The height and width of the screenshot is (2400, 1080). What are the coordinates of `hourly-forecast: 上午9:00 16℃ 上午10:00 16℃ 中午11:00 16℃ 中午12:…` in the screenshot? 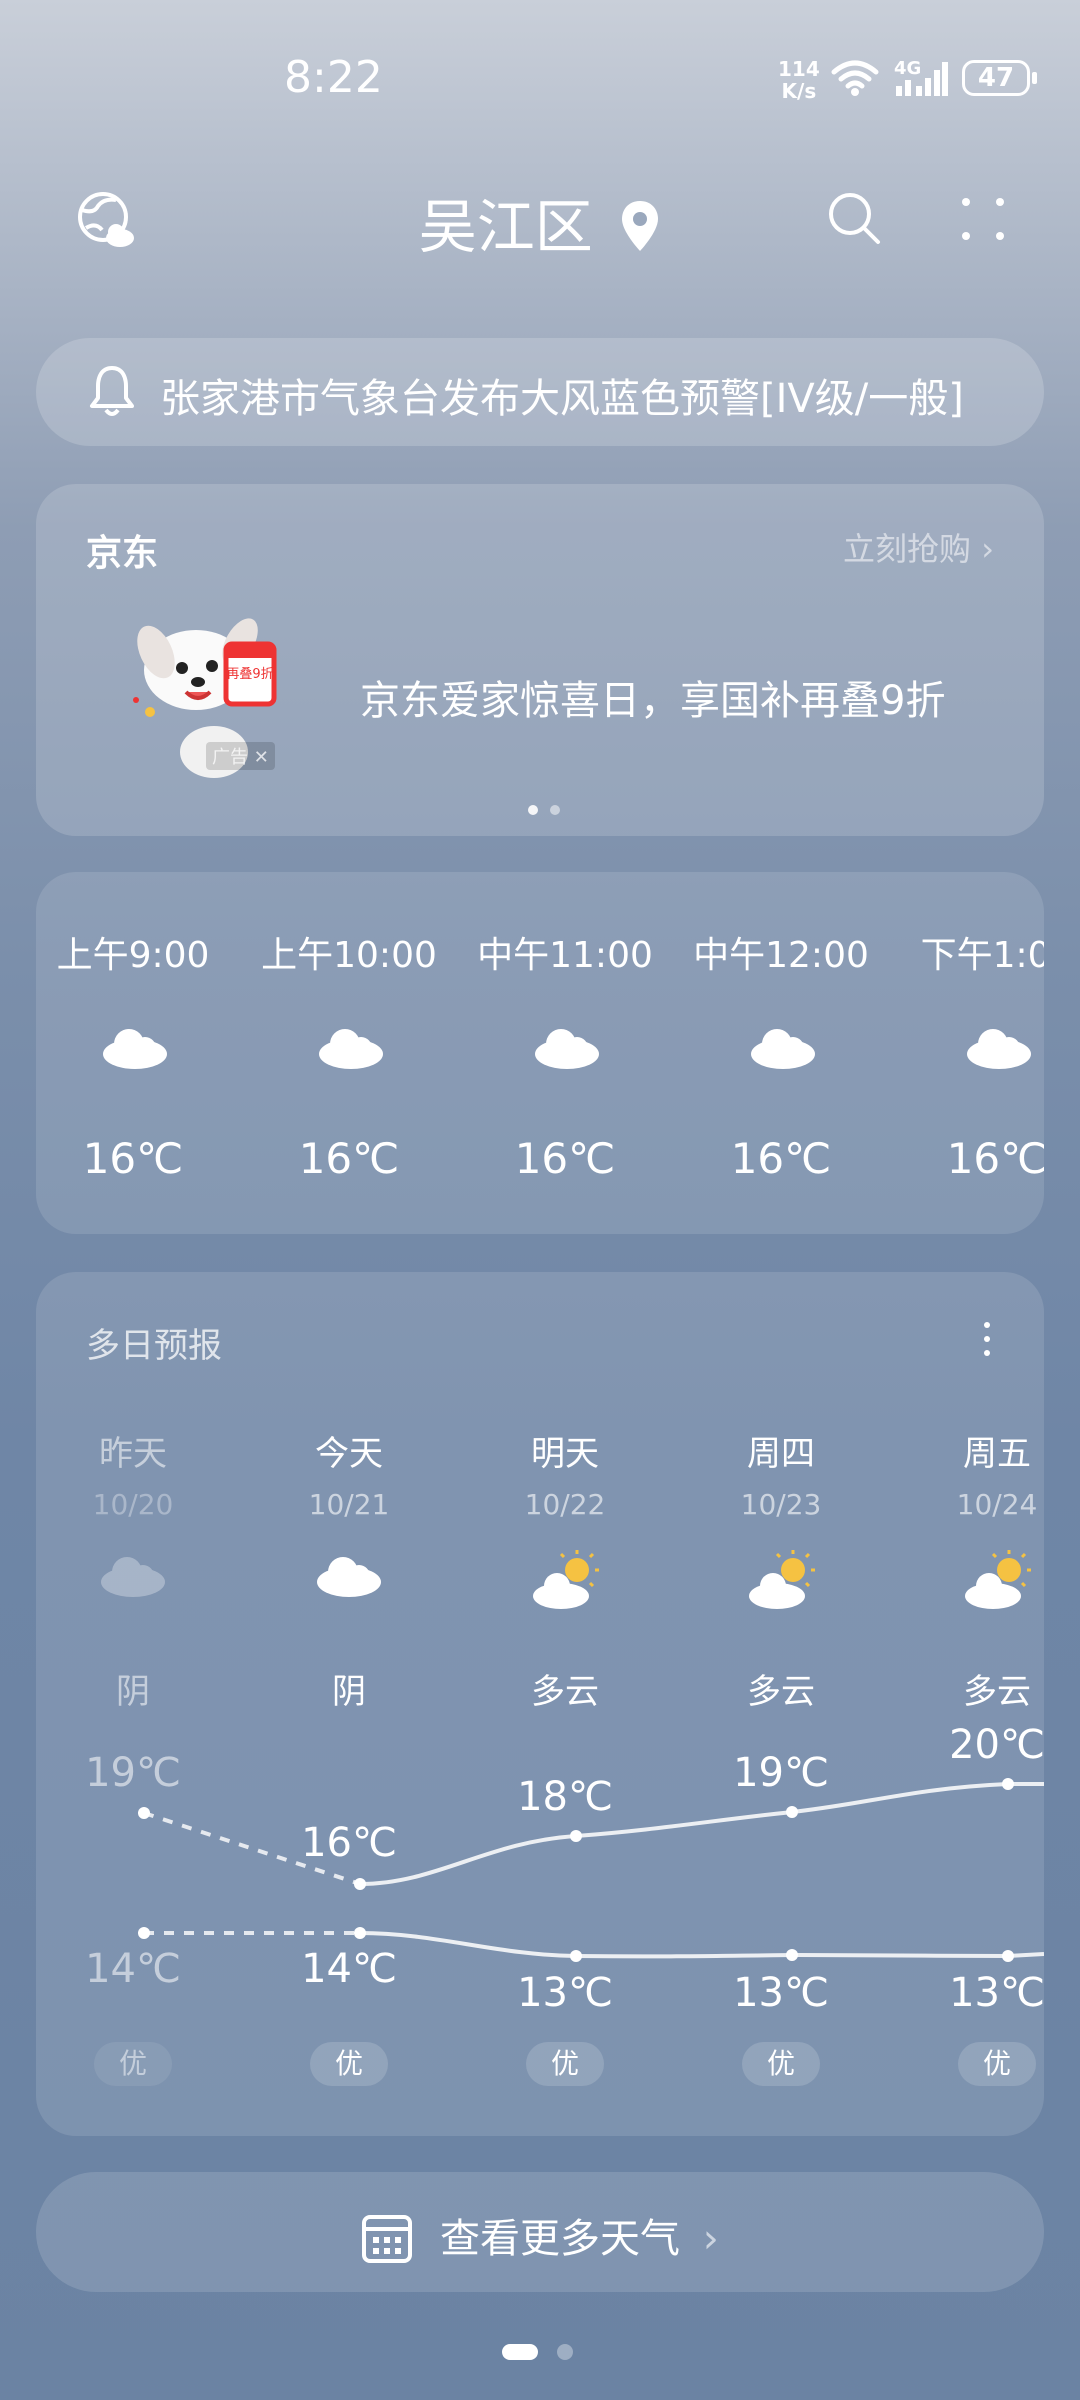 It's located at (540, 1053).